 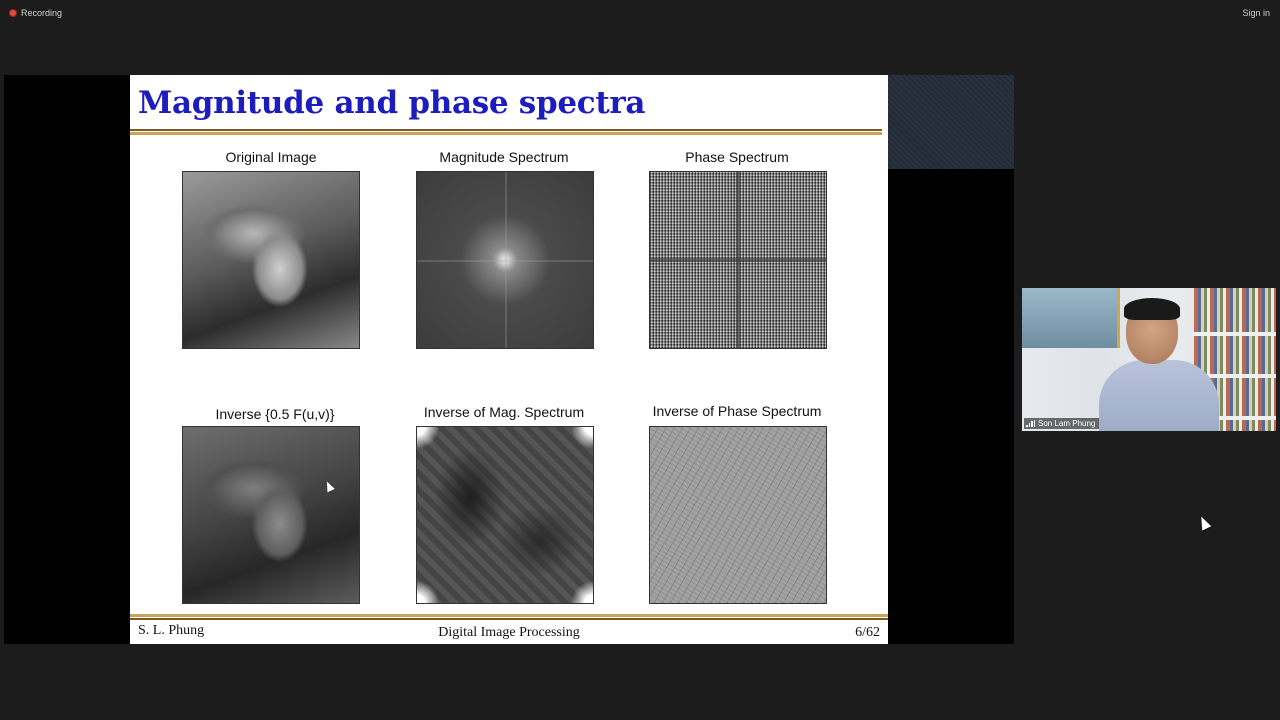 What do you see at coordinates (867, 632) in the screenshot?
I see `footer-page-number: 6/62` at bounding box center [867, 632].